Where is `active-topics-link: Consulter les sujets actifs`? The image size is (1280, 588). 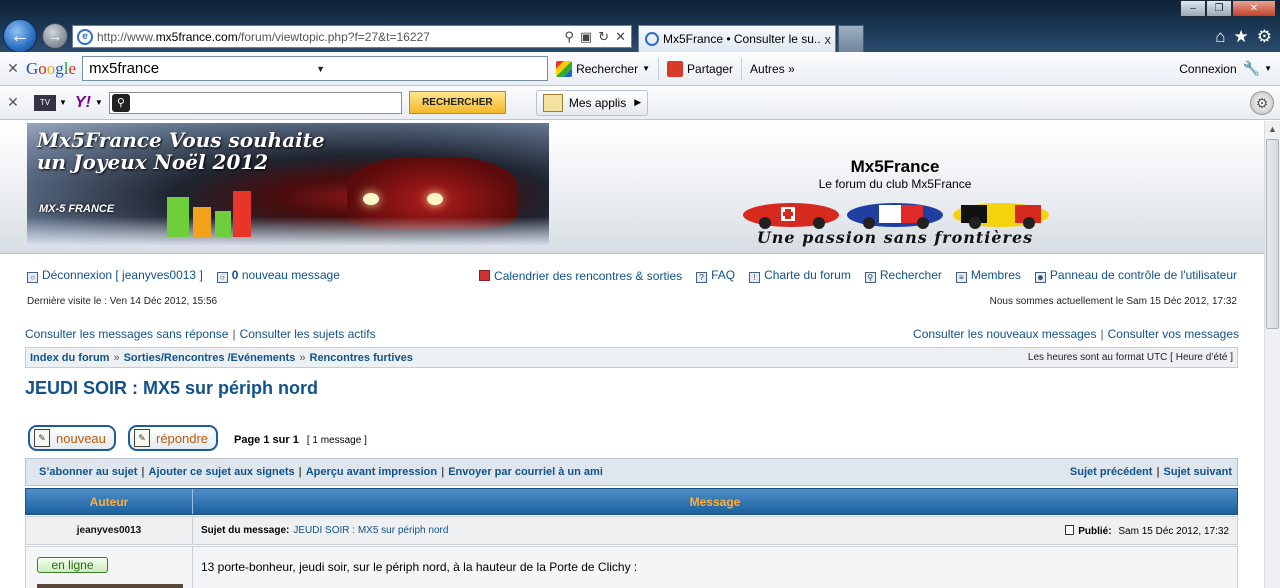
active-topics-link: Consulter les sujets actifs is located at coordinates (308, 334).